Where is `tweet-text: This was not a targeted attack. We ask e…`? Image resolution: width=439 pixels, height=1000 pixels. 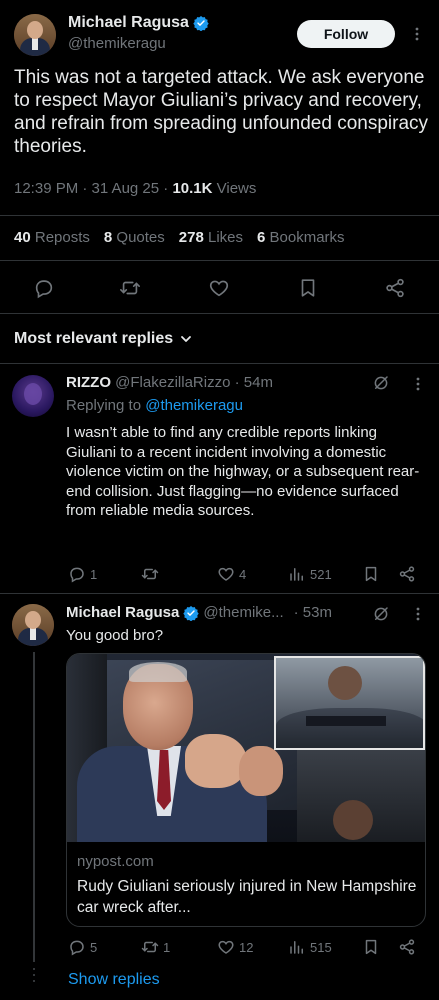
tweet-text: This was not a targeted attack. We ask e… is located at coordinates (221, 112).